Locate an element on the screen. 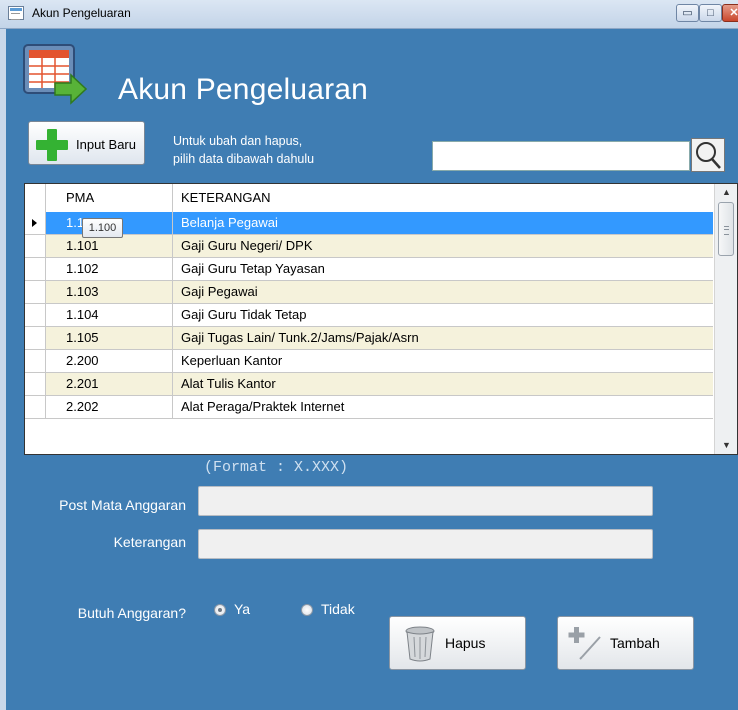  input-baru-button: Input Baru is located at coordinates (86, 143).